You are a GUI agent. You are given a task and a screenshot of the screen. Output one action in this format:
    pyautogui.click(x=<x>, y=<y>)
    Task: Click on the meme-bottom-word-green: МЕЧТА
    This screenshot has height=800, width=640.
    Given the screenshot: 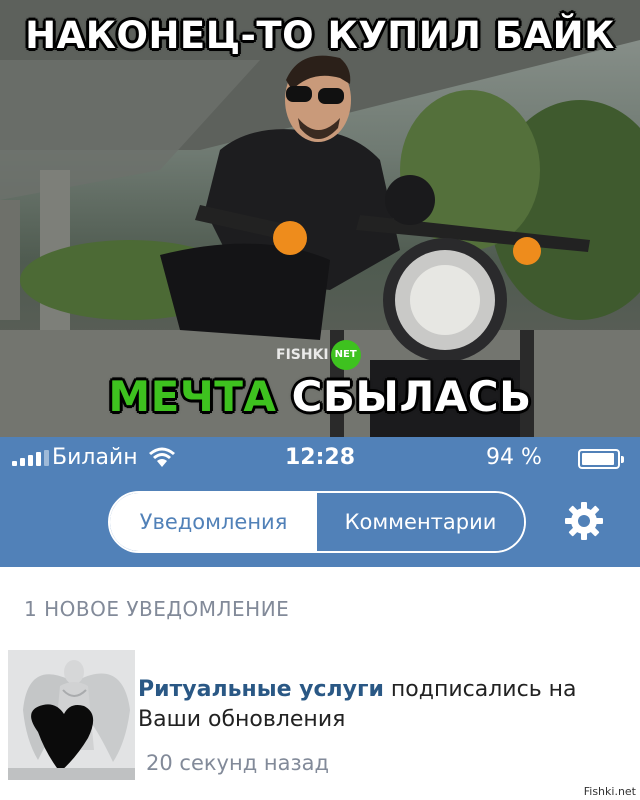 What is the action you would take?
    pyautogui.click(x=192, y=396)
    